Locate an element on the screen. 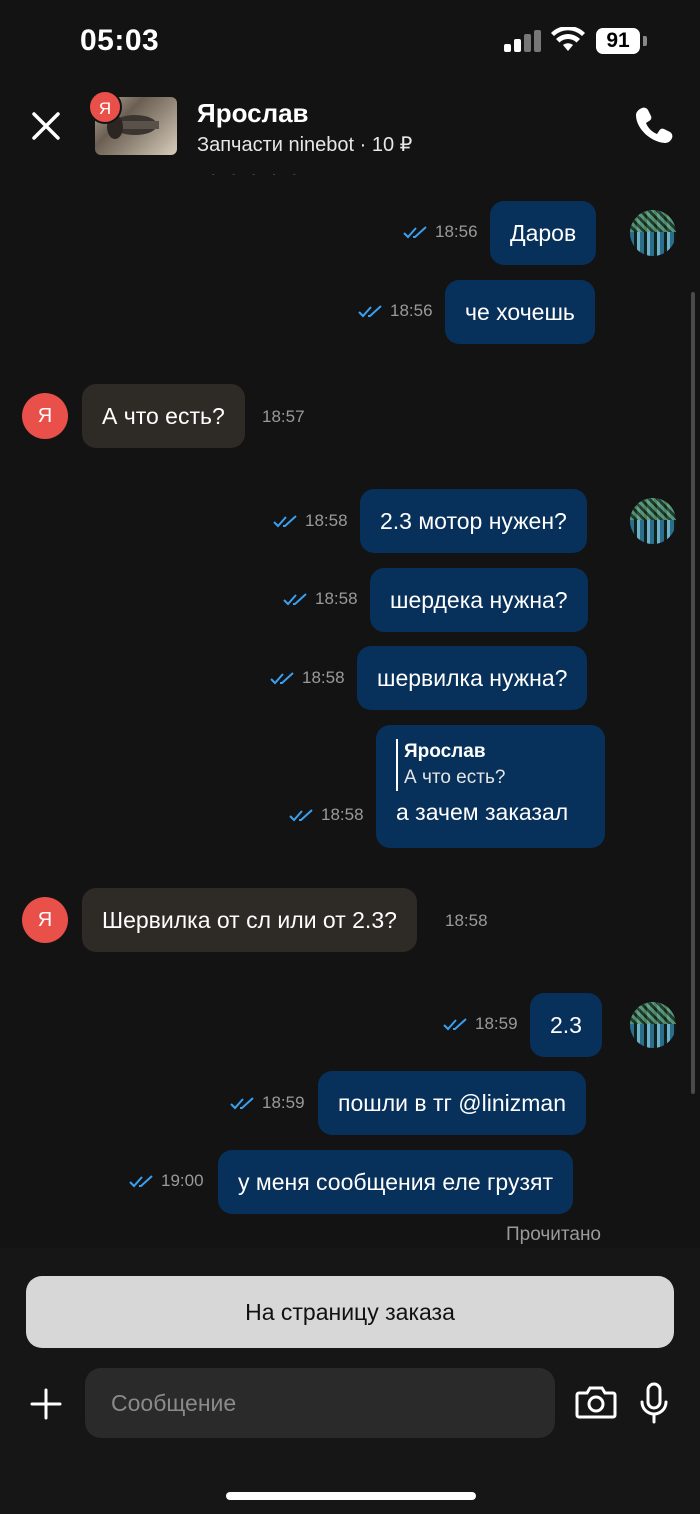 This screenshot has height=1514, width=700. go-to-order-button: На страницу заказа is located at coordinates (350, 1312).